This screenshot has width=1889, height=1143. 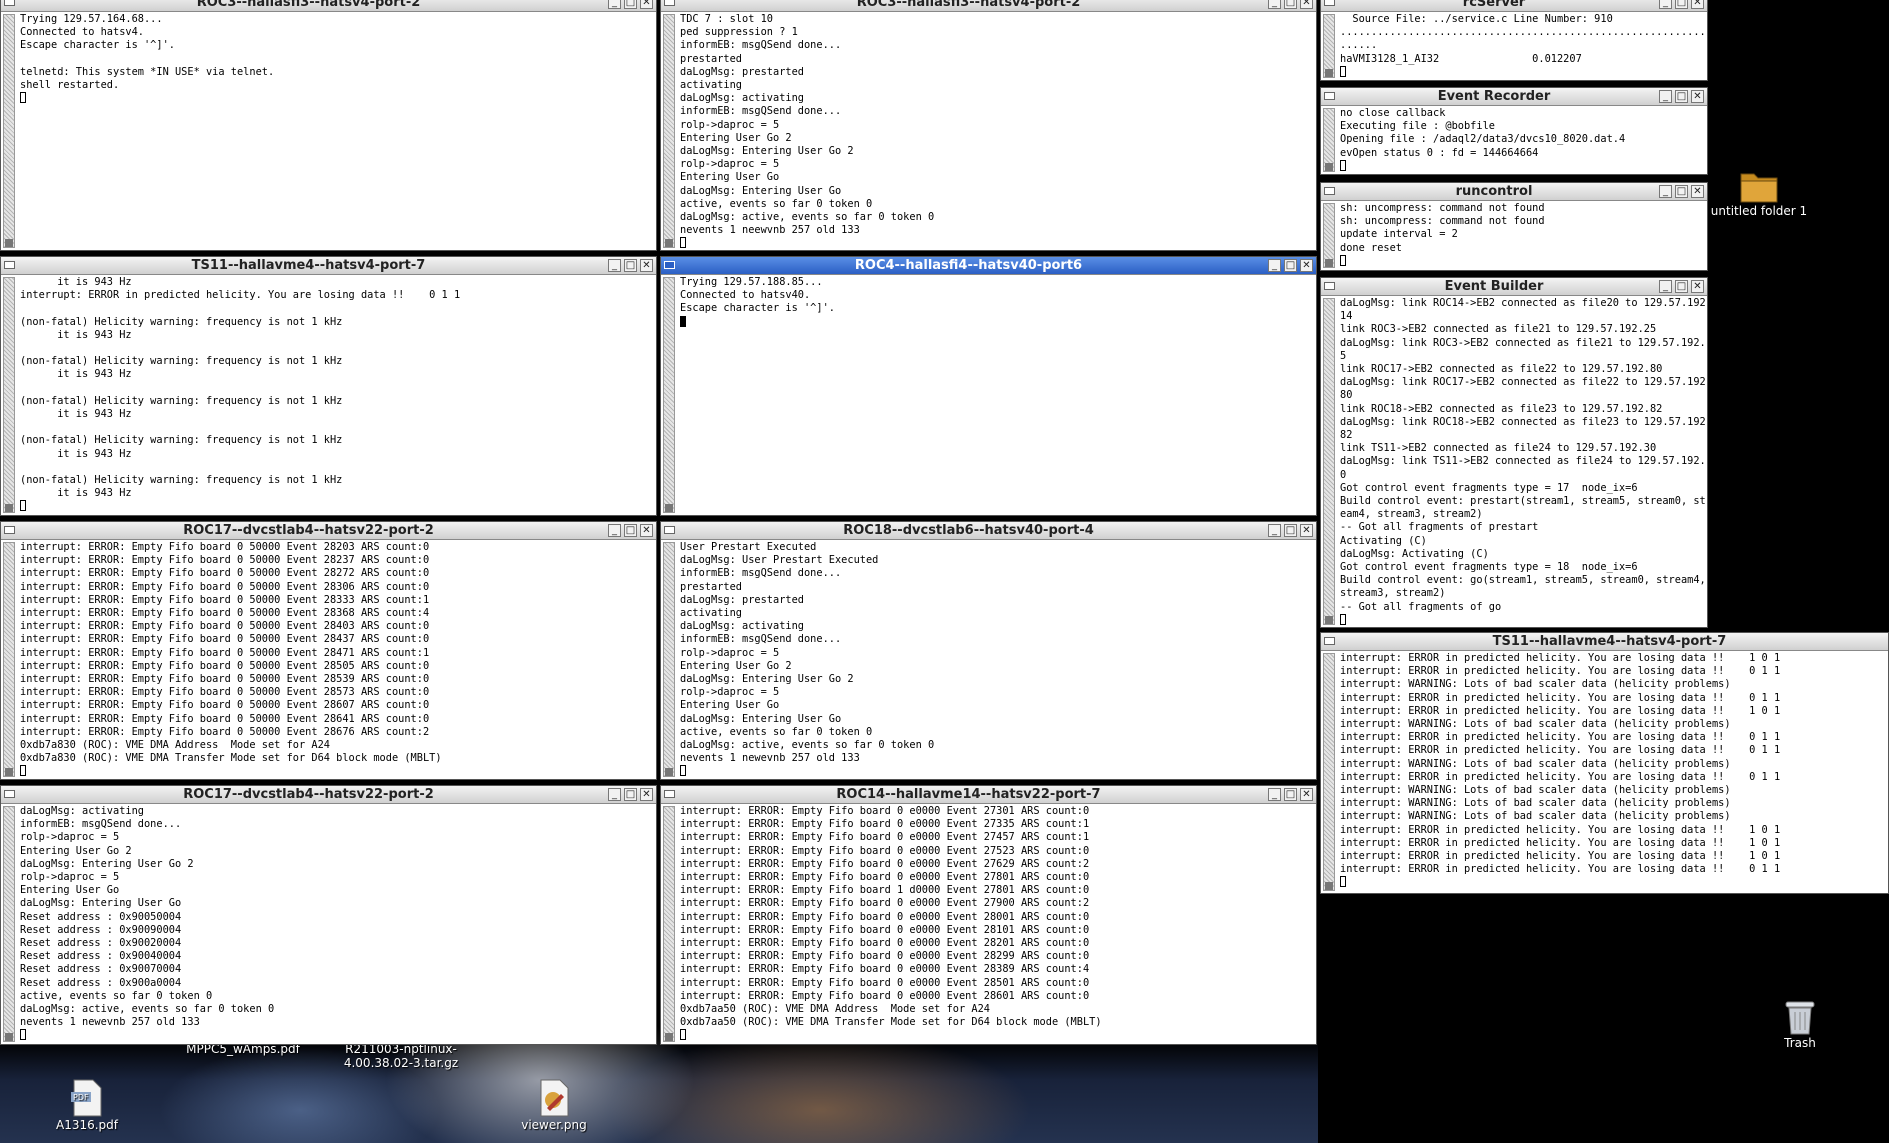 What do you see at coordinates (1514, 97) in the screenshot?
I see `window-titlebar: Event Recorder _ □ ✕` at bounding box center [1514, 97].